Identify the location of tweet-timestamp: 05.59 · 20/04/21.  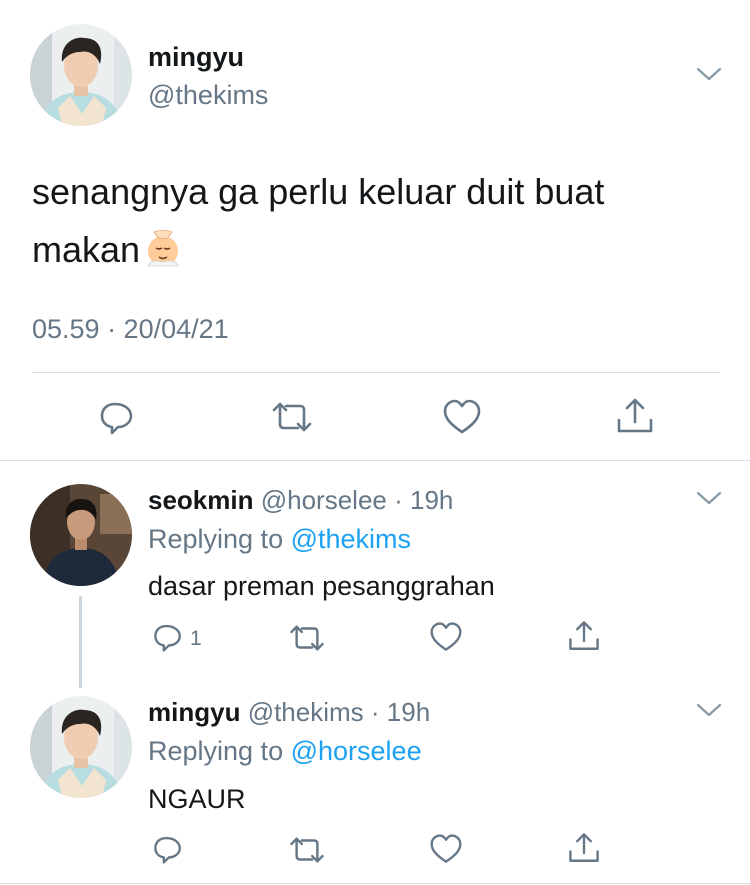
(130, 329).